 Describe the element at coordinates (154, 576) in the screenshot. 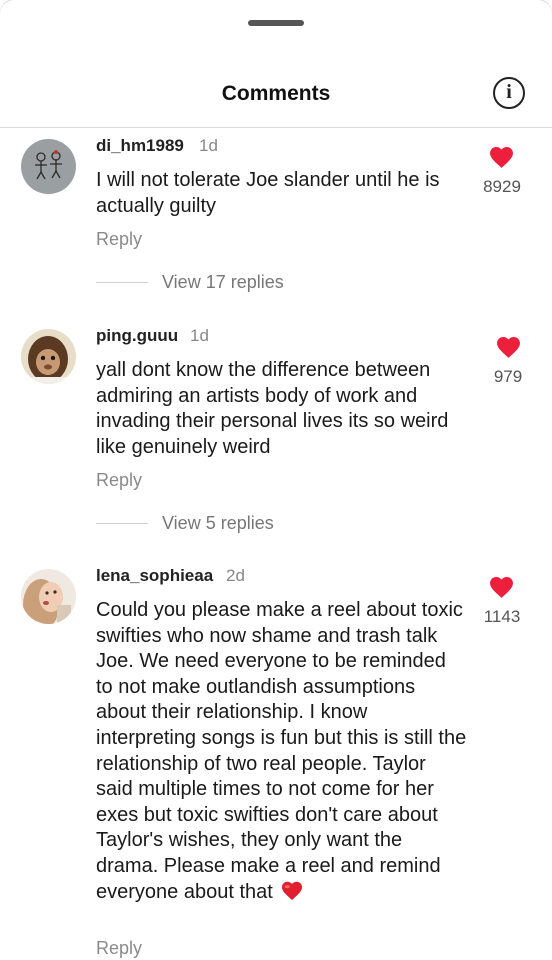

I see `comment-username: lena_sophieaa` at that location.